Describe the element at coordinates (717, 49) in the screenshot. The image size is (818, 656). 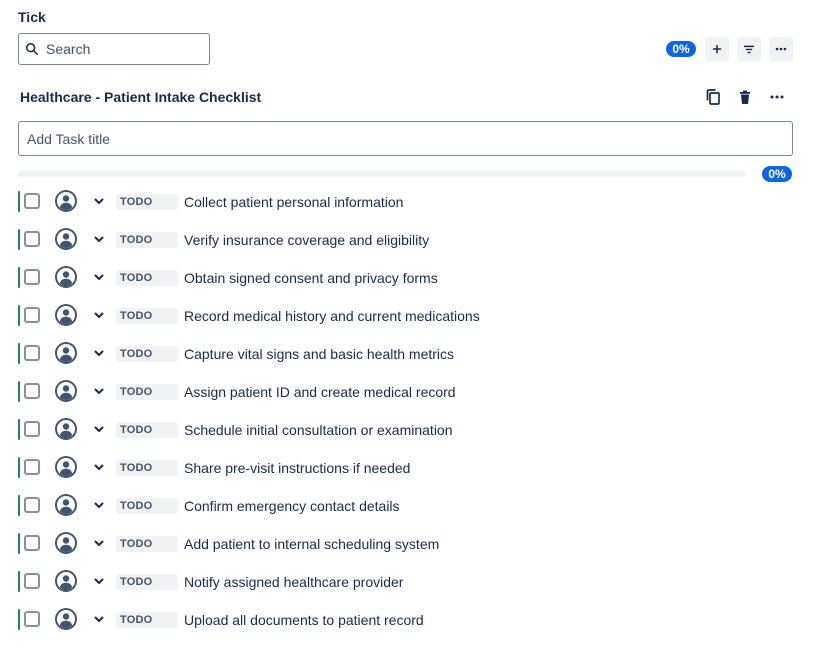
I see `add-checklist-button` at that location.